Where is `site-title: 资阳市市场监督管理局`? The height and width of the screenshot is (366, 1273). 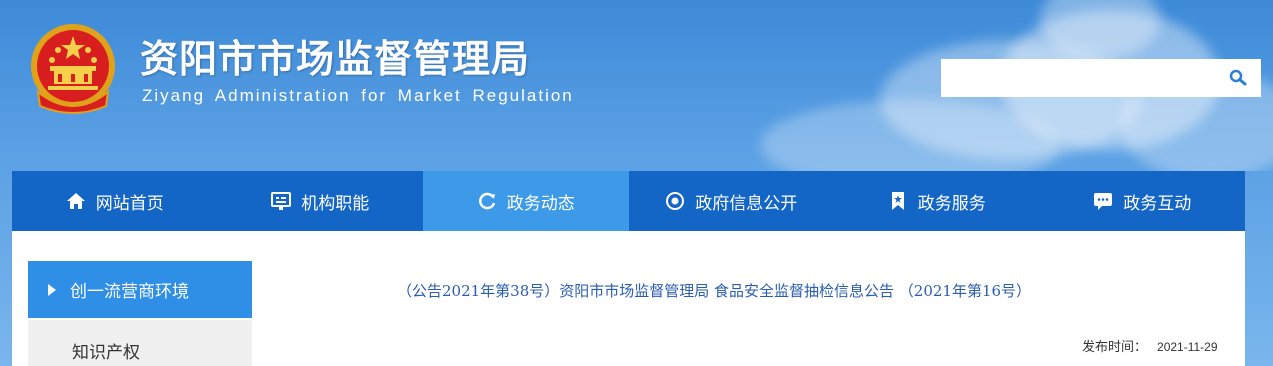 site-title: 资阳市市场监督管理局 is located at coordinates (335, 59).